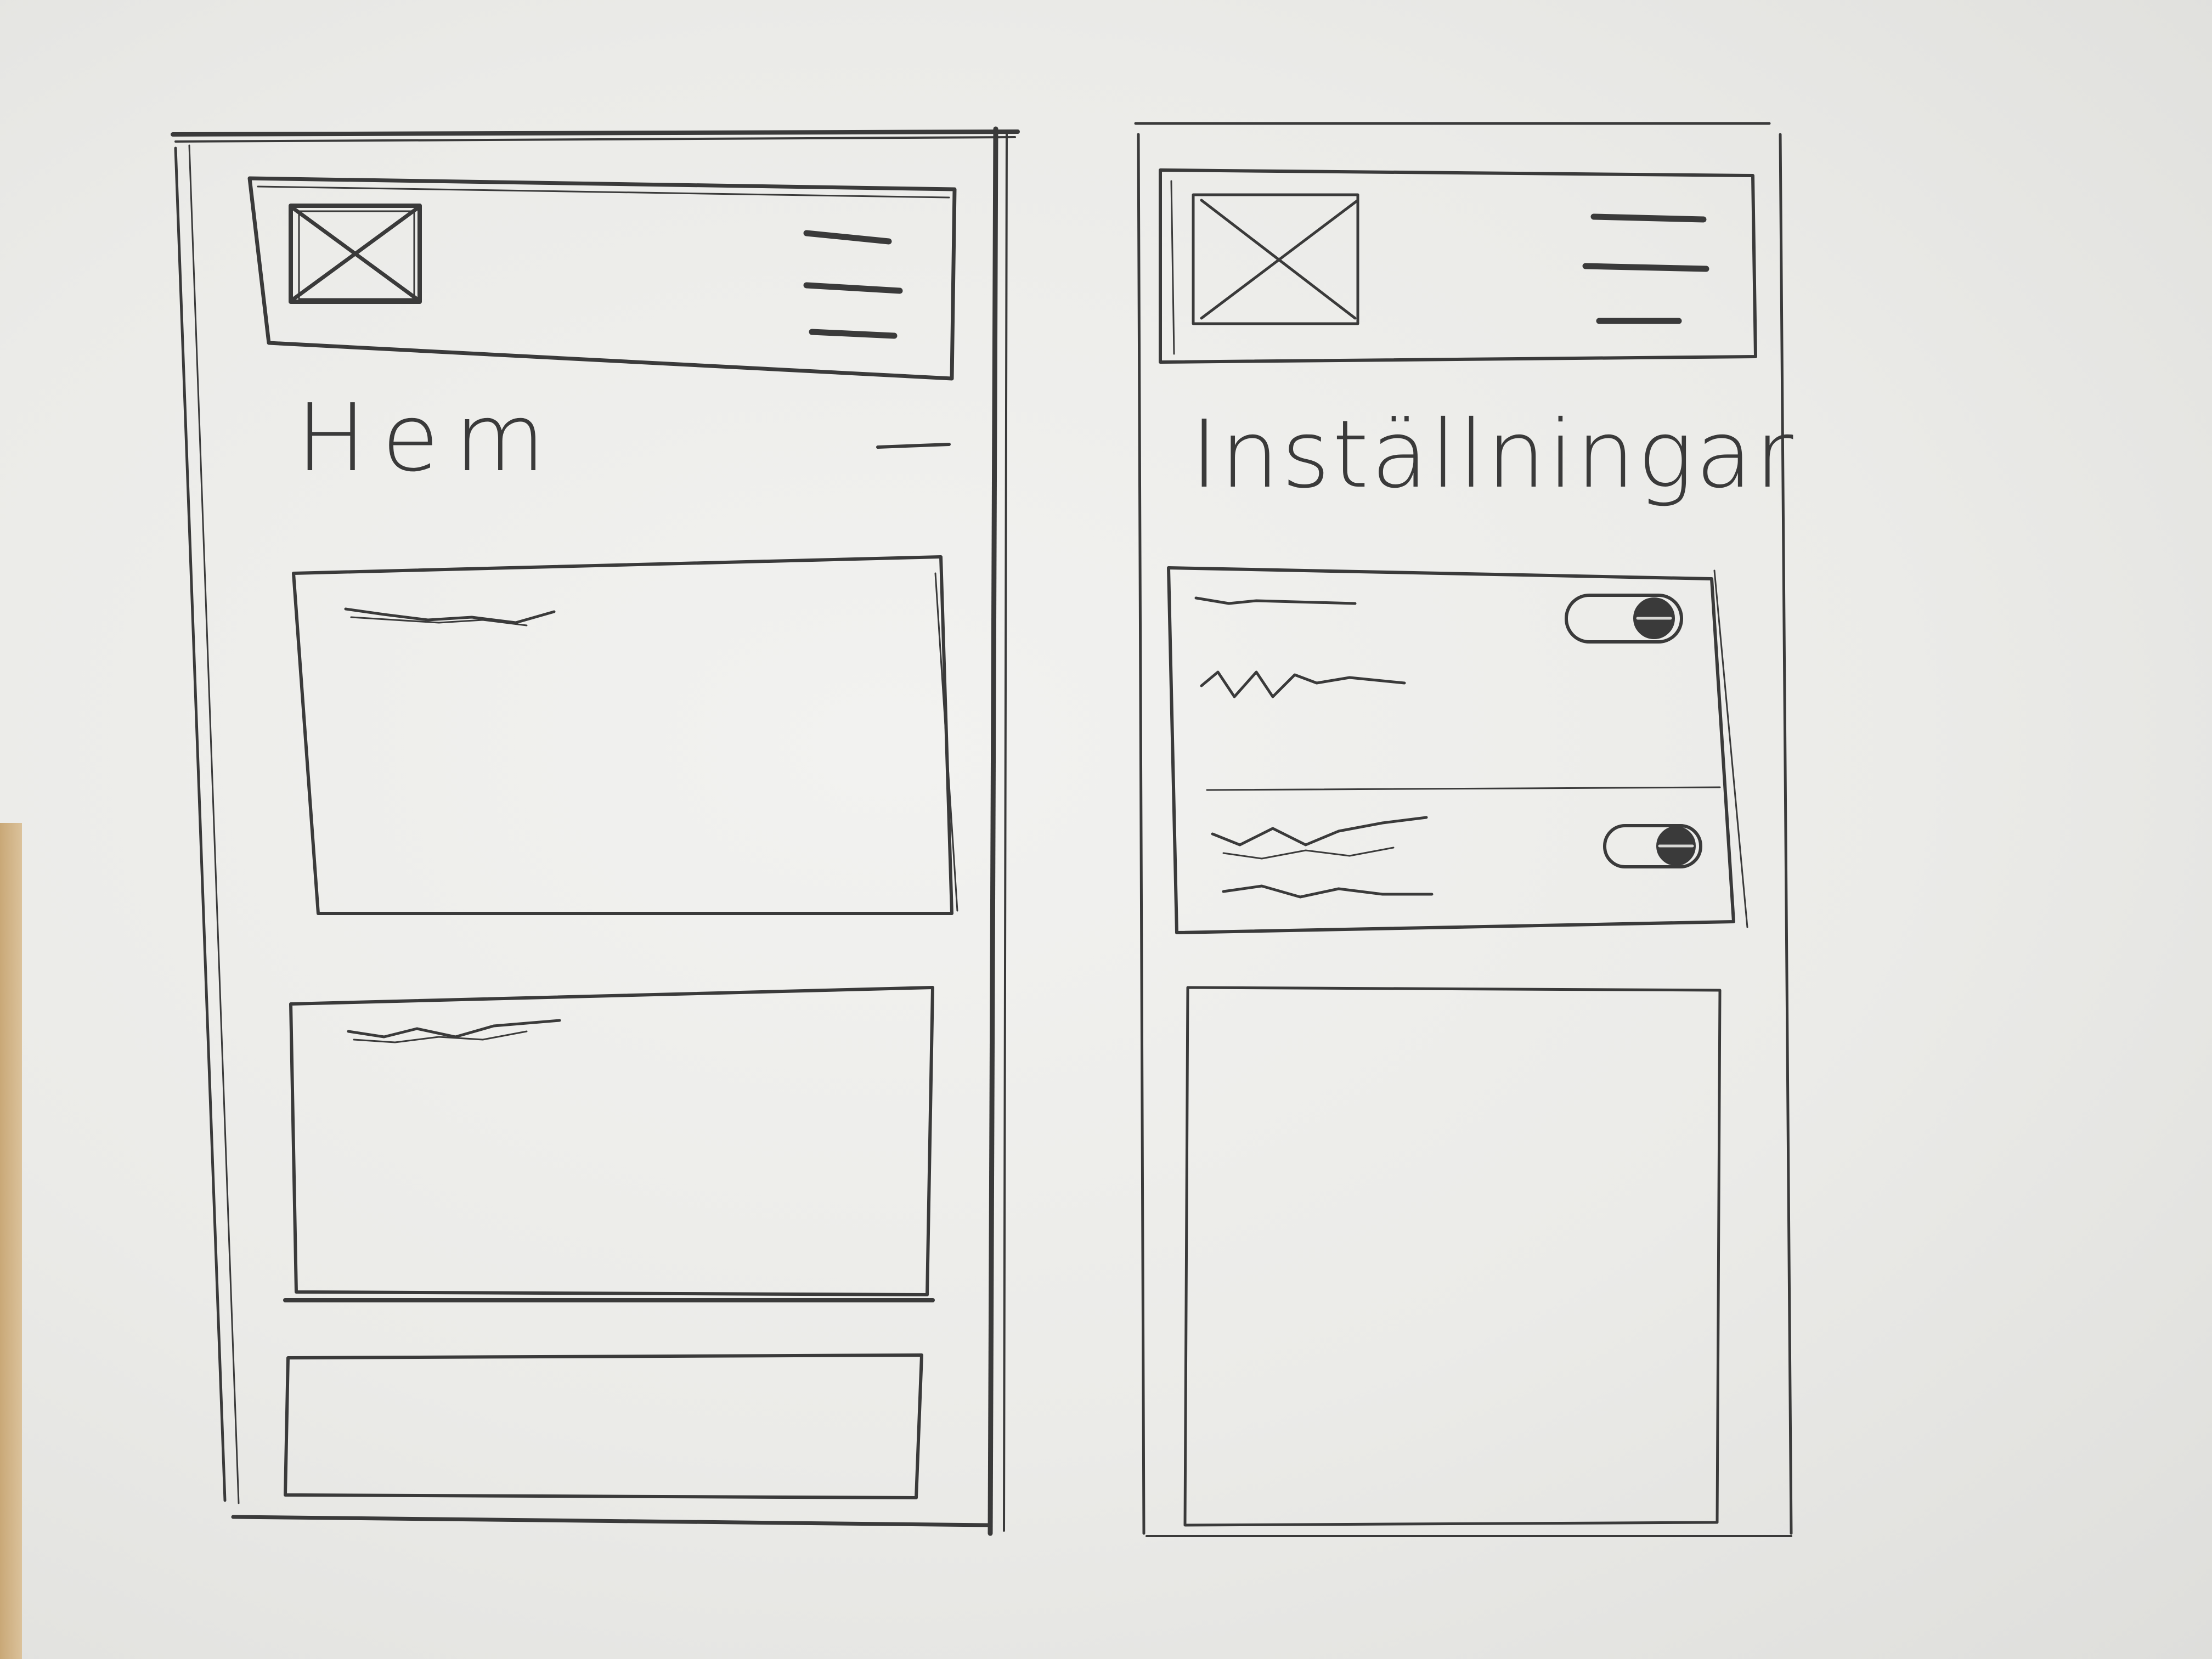  I want to click on home-hamburger-menu-icon, so click(853, 284).